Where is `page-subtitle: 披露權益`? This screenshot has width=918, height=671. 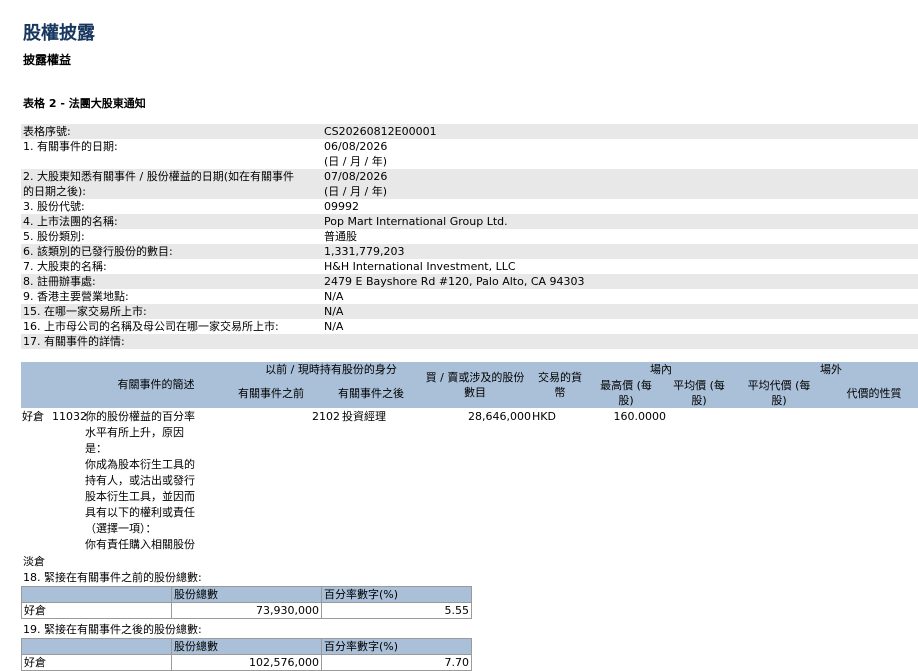
page-subtitle: 披露權益 is located at coordinates (47, 60).